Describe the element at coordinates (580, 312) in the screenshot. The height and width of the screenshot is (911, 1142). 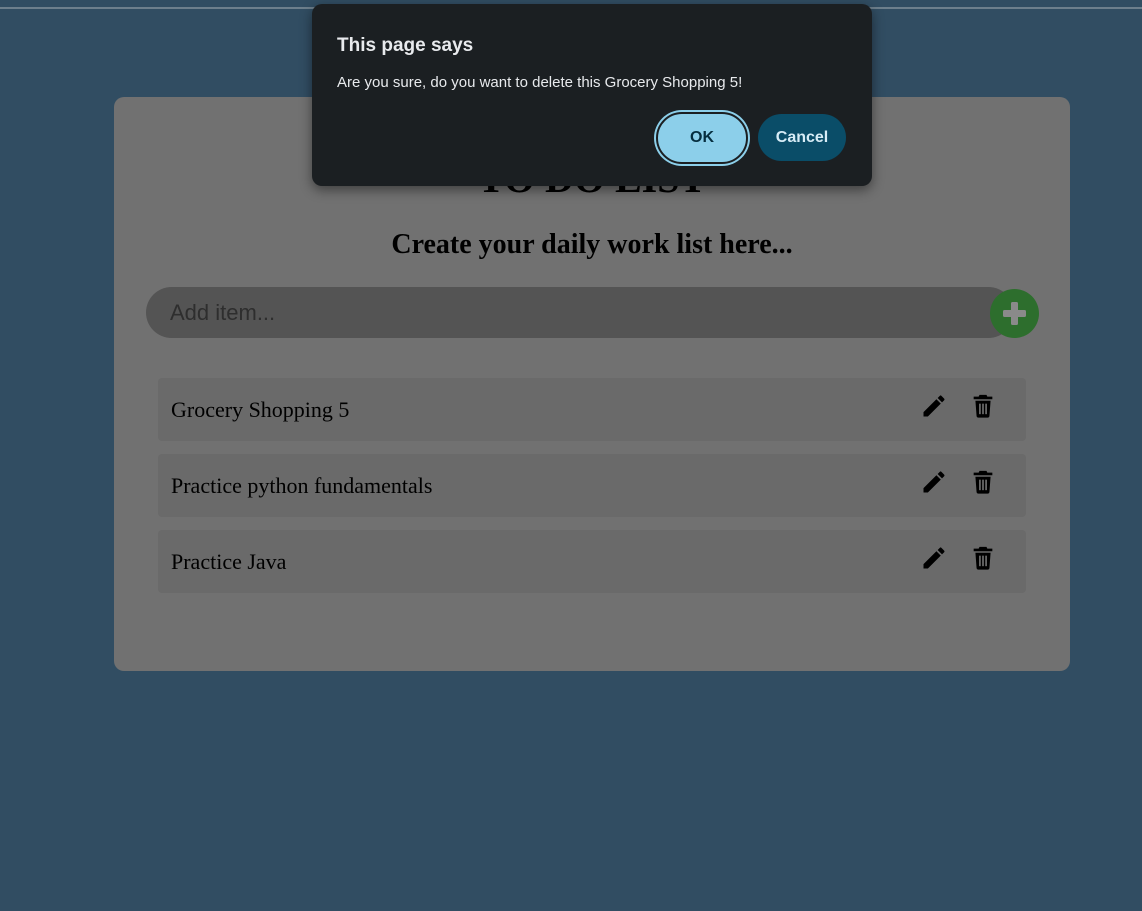
I see `add-item-input` at that location.